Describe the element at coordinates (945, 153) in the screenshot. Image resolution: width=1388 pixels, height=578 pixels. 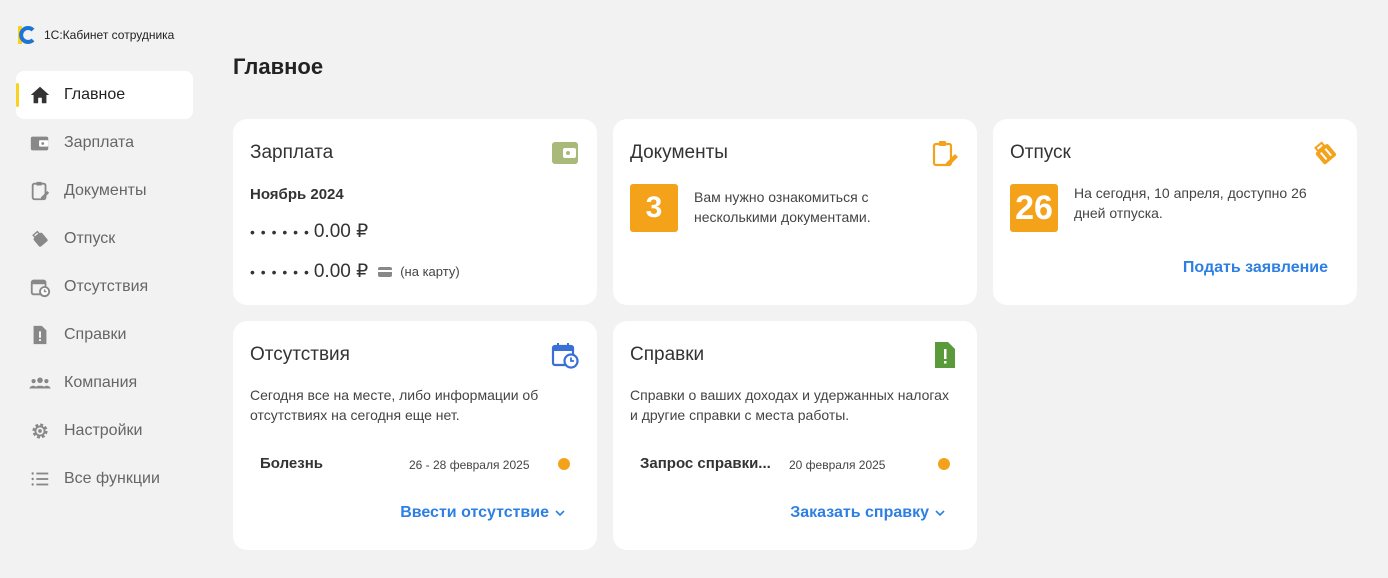
I see `clipboard-edit-icon` at that location.